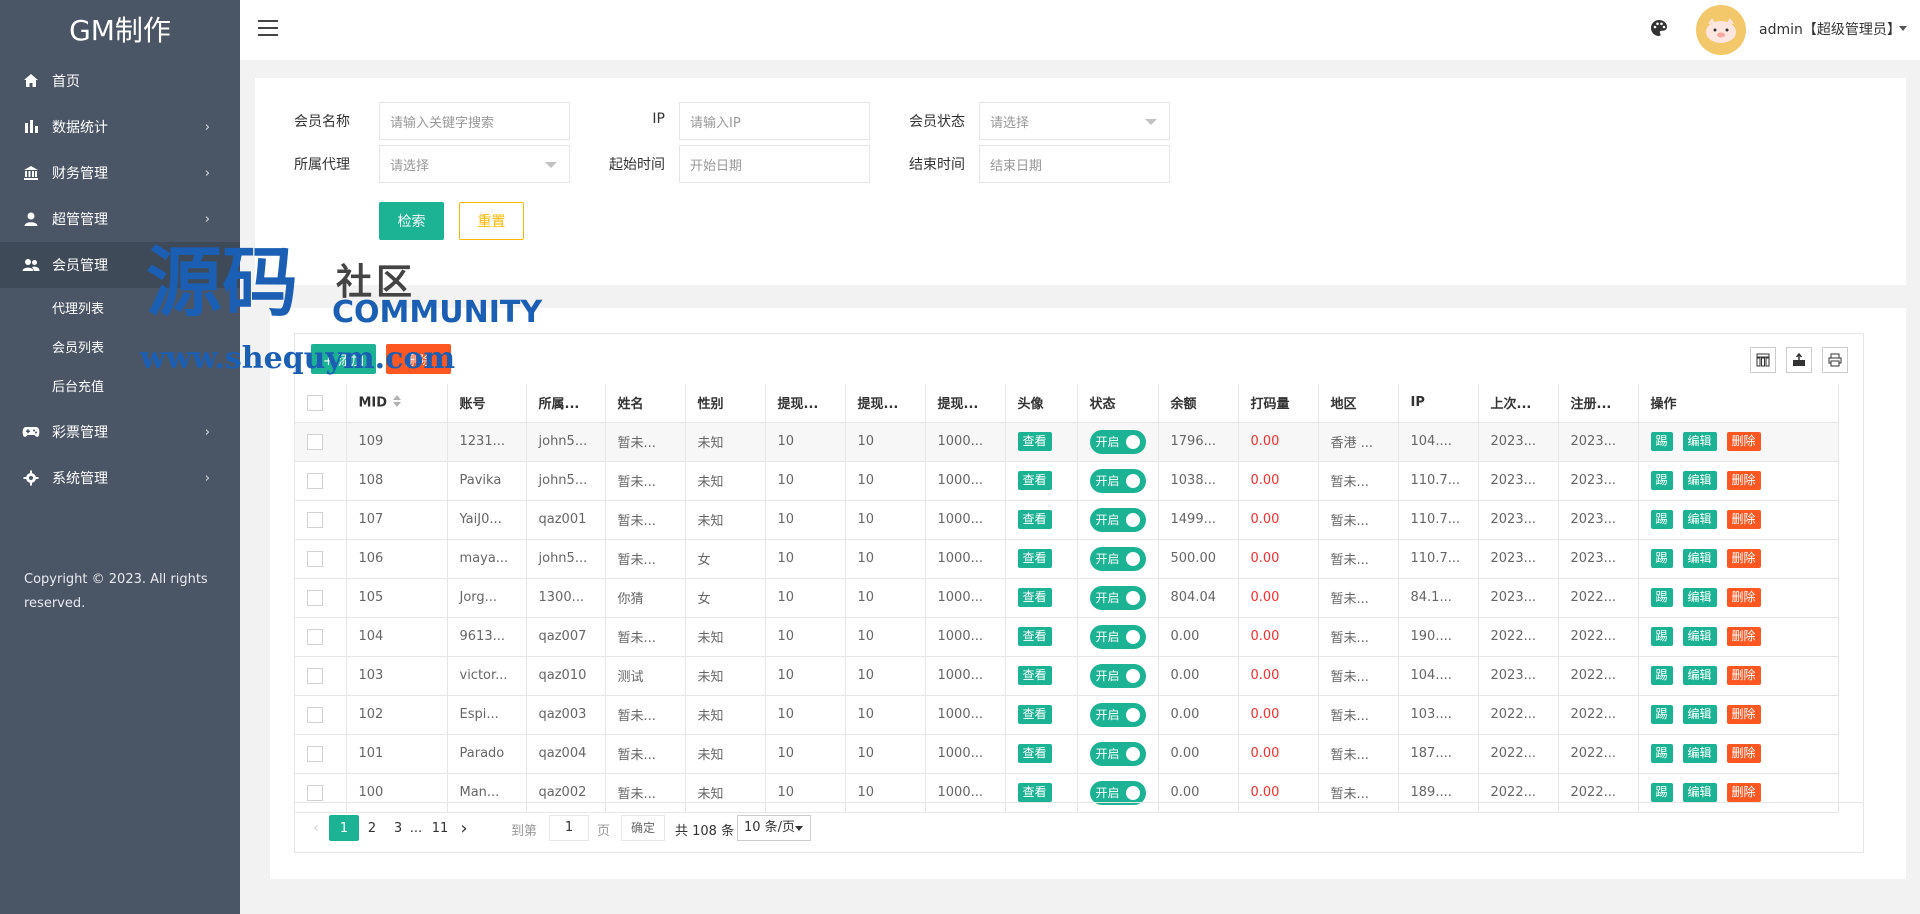 The width and height of the screenshot is (1920, 914). What do you see at coordinates (1763, 360) in the screenshot?
I see `columns-filter-icon` at bounding box center [1763, 360].